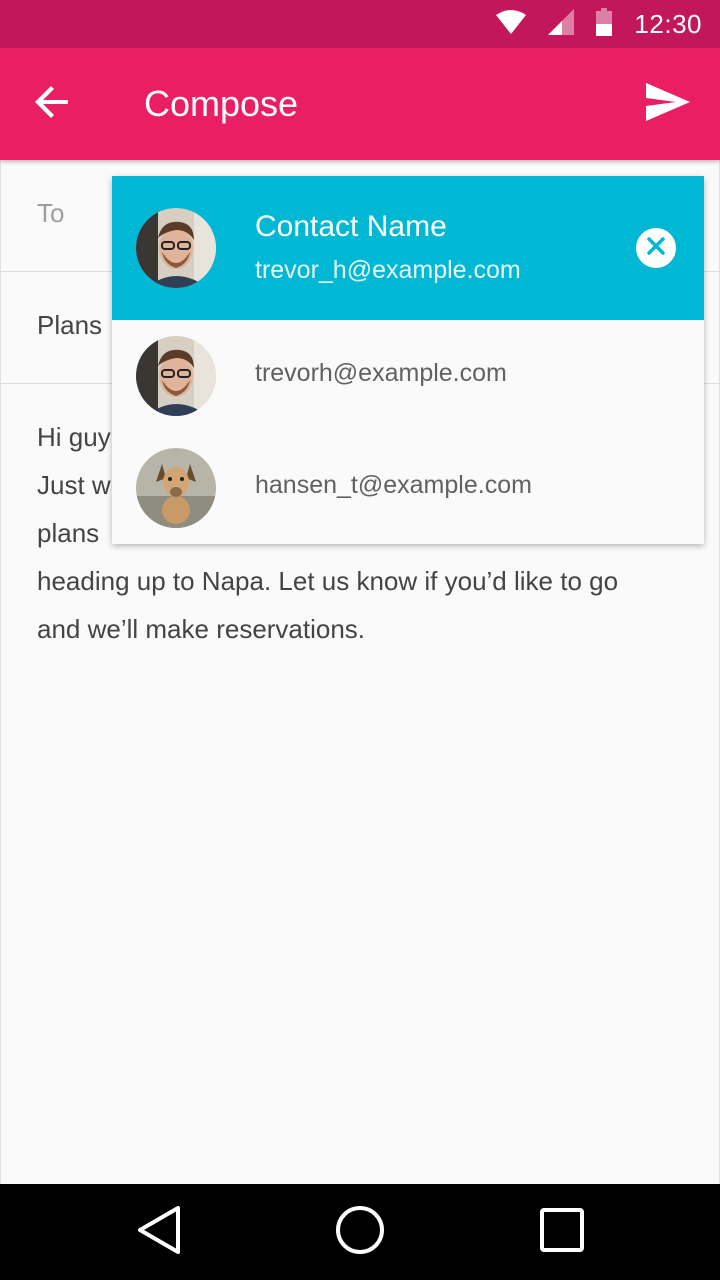 This screenshot has height=1280, width=720. I want to click on send-button, so click(668, 104).